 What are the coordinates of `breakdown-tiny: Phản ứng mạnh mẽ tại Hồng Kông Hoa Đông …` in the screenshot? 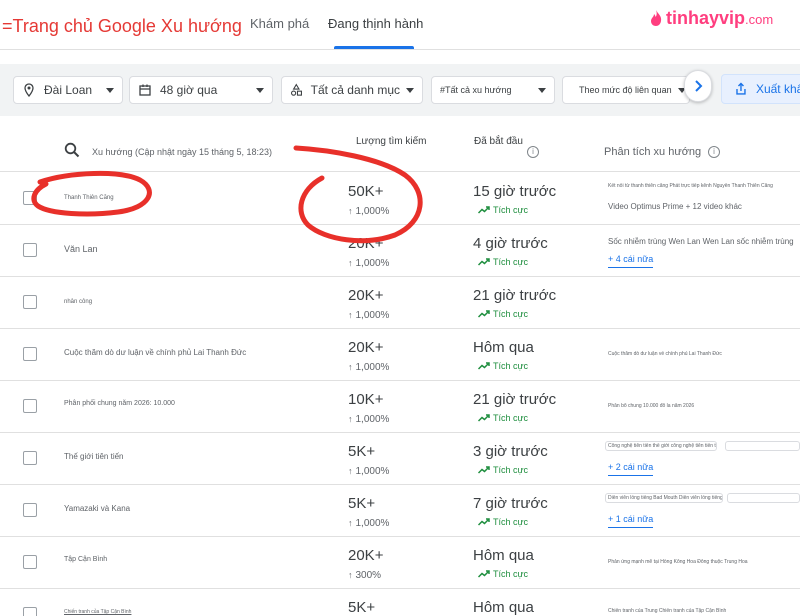 It's located at (678, 562).